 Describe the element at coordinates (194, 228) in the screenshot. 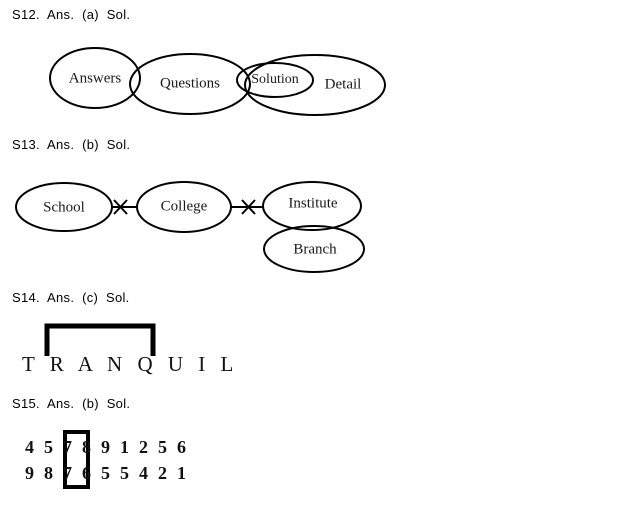

I see `diagram-s13: School College Institute Branch` at that location.